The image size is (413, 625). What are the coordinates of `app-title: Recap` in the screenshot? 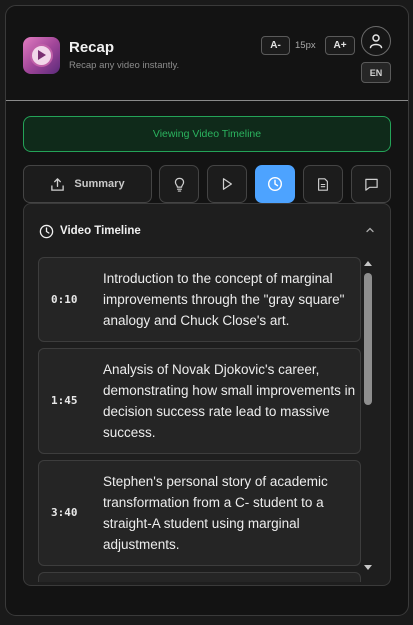 It's located at (92, 47).